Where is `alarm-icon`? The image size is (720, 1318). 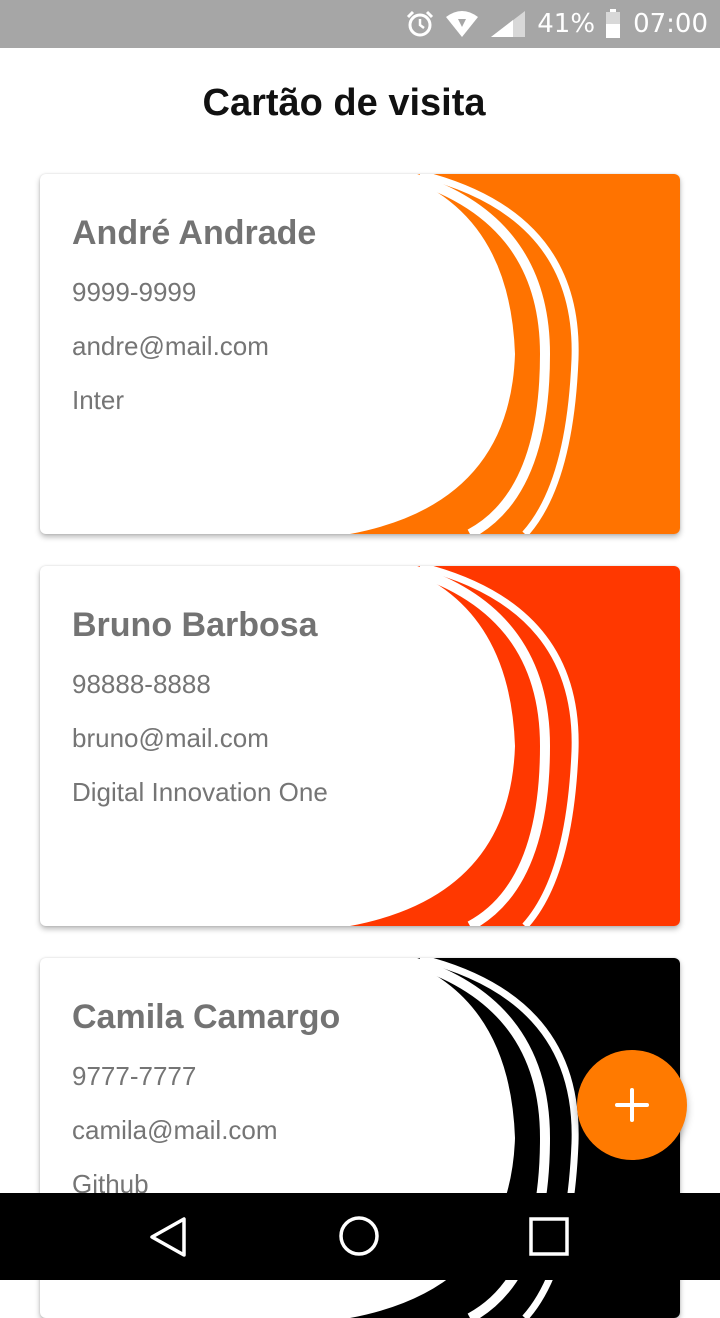 alarm-icon is located at coordinates (420, 23).